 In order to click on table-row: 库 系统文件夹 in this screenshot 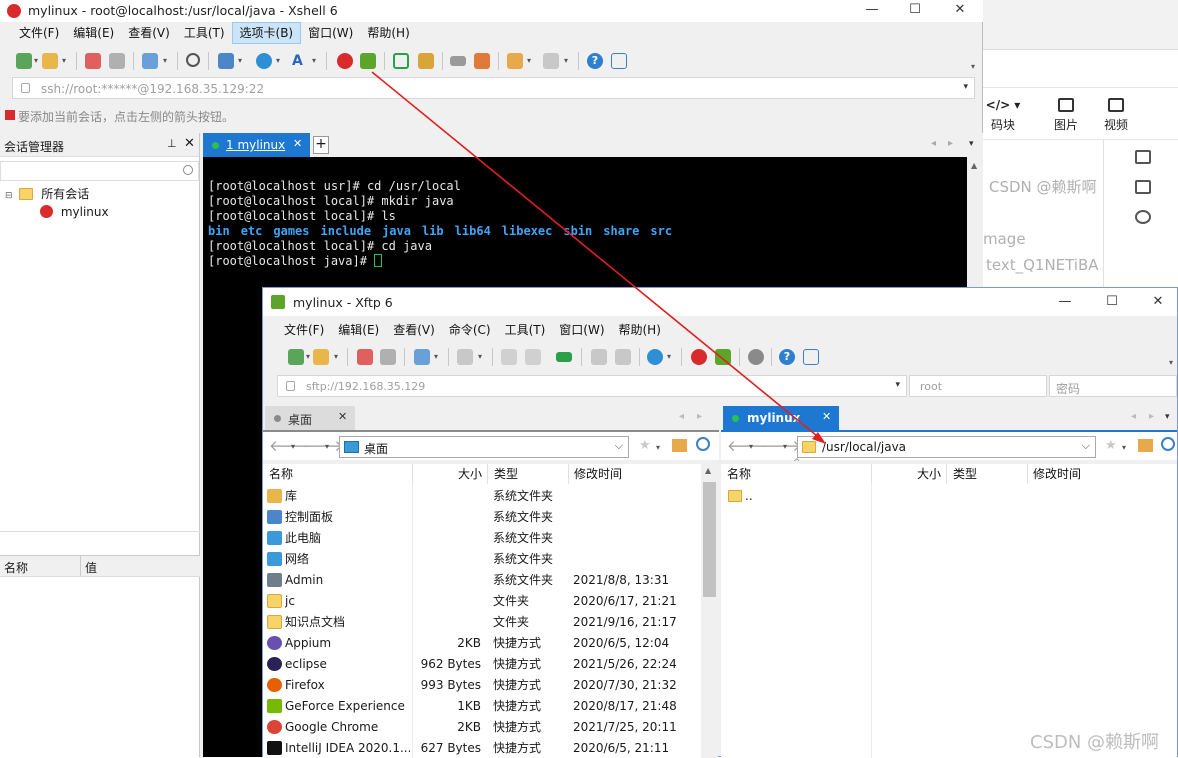, I will do `click(482, 496)`.